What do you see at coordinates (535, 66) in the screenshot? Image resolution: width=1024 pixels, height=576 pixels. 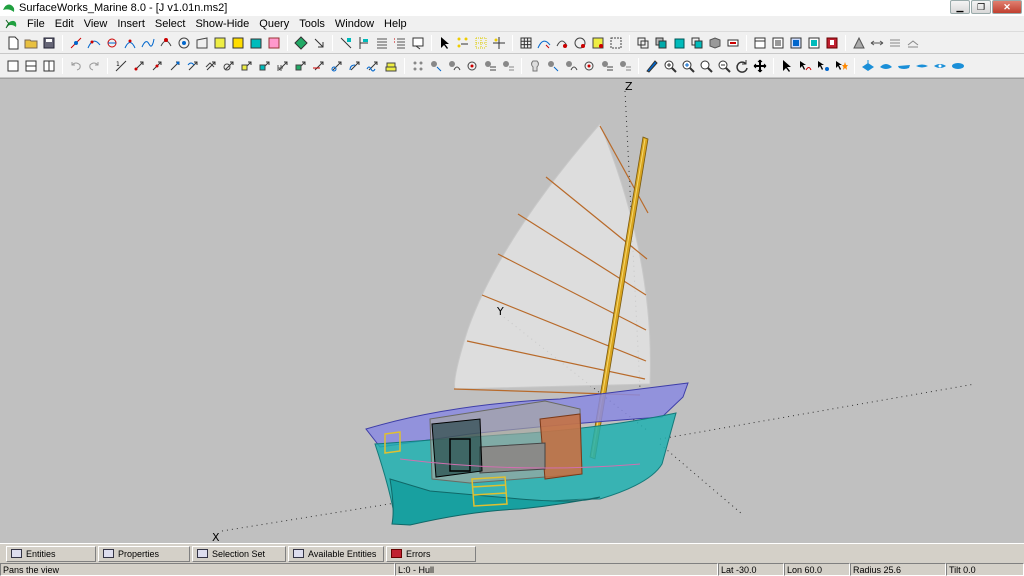 I see `hide-points-button` at bounding box center [535, 66].